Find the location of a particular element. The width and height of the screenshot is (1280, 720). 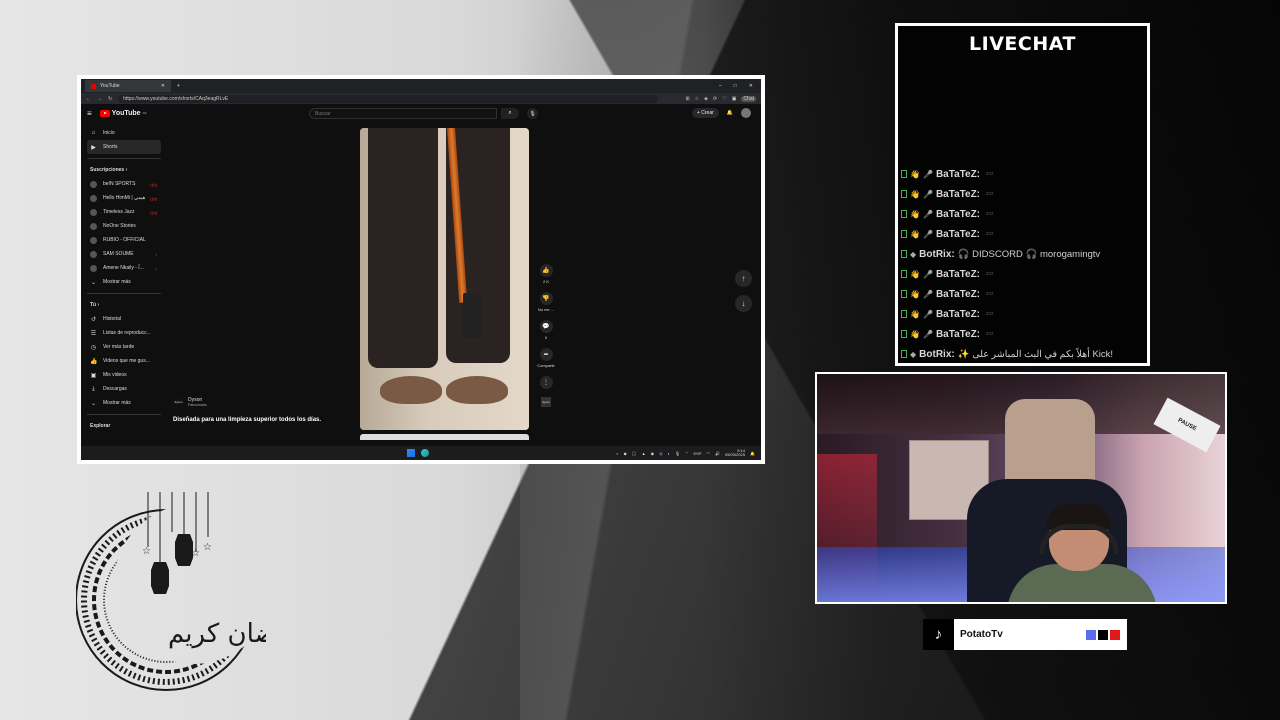

short-video-player is located at coordinates (444, 279).